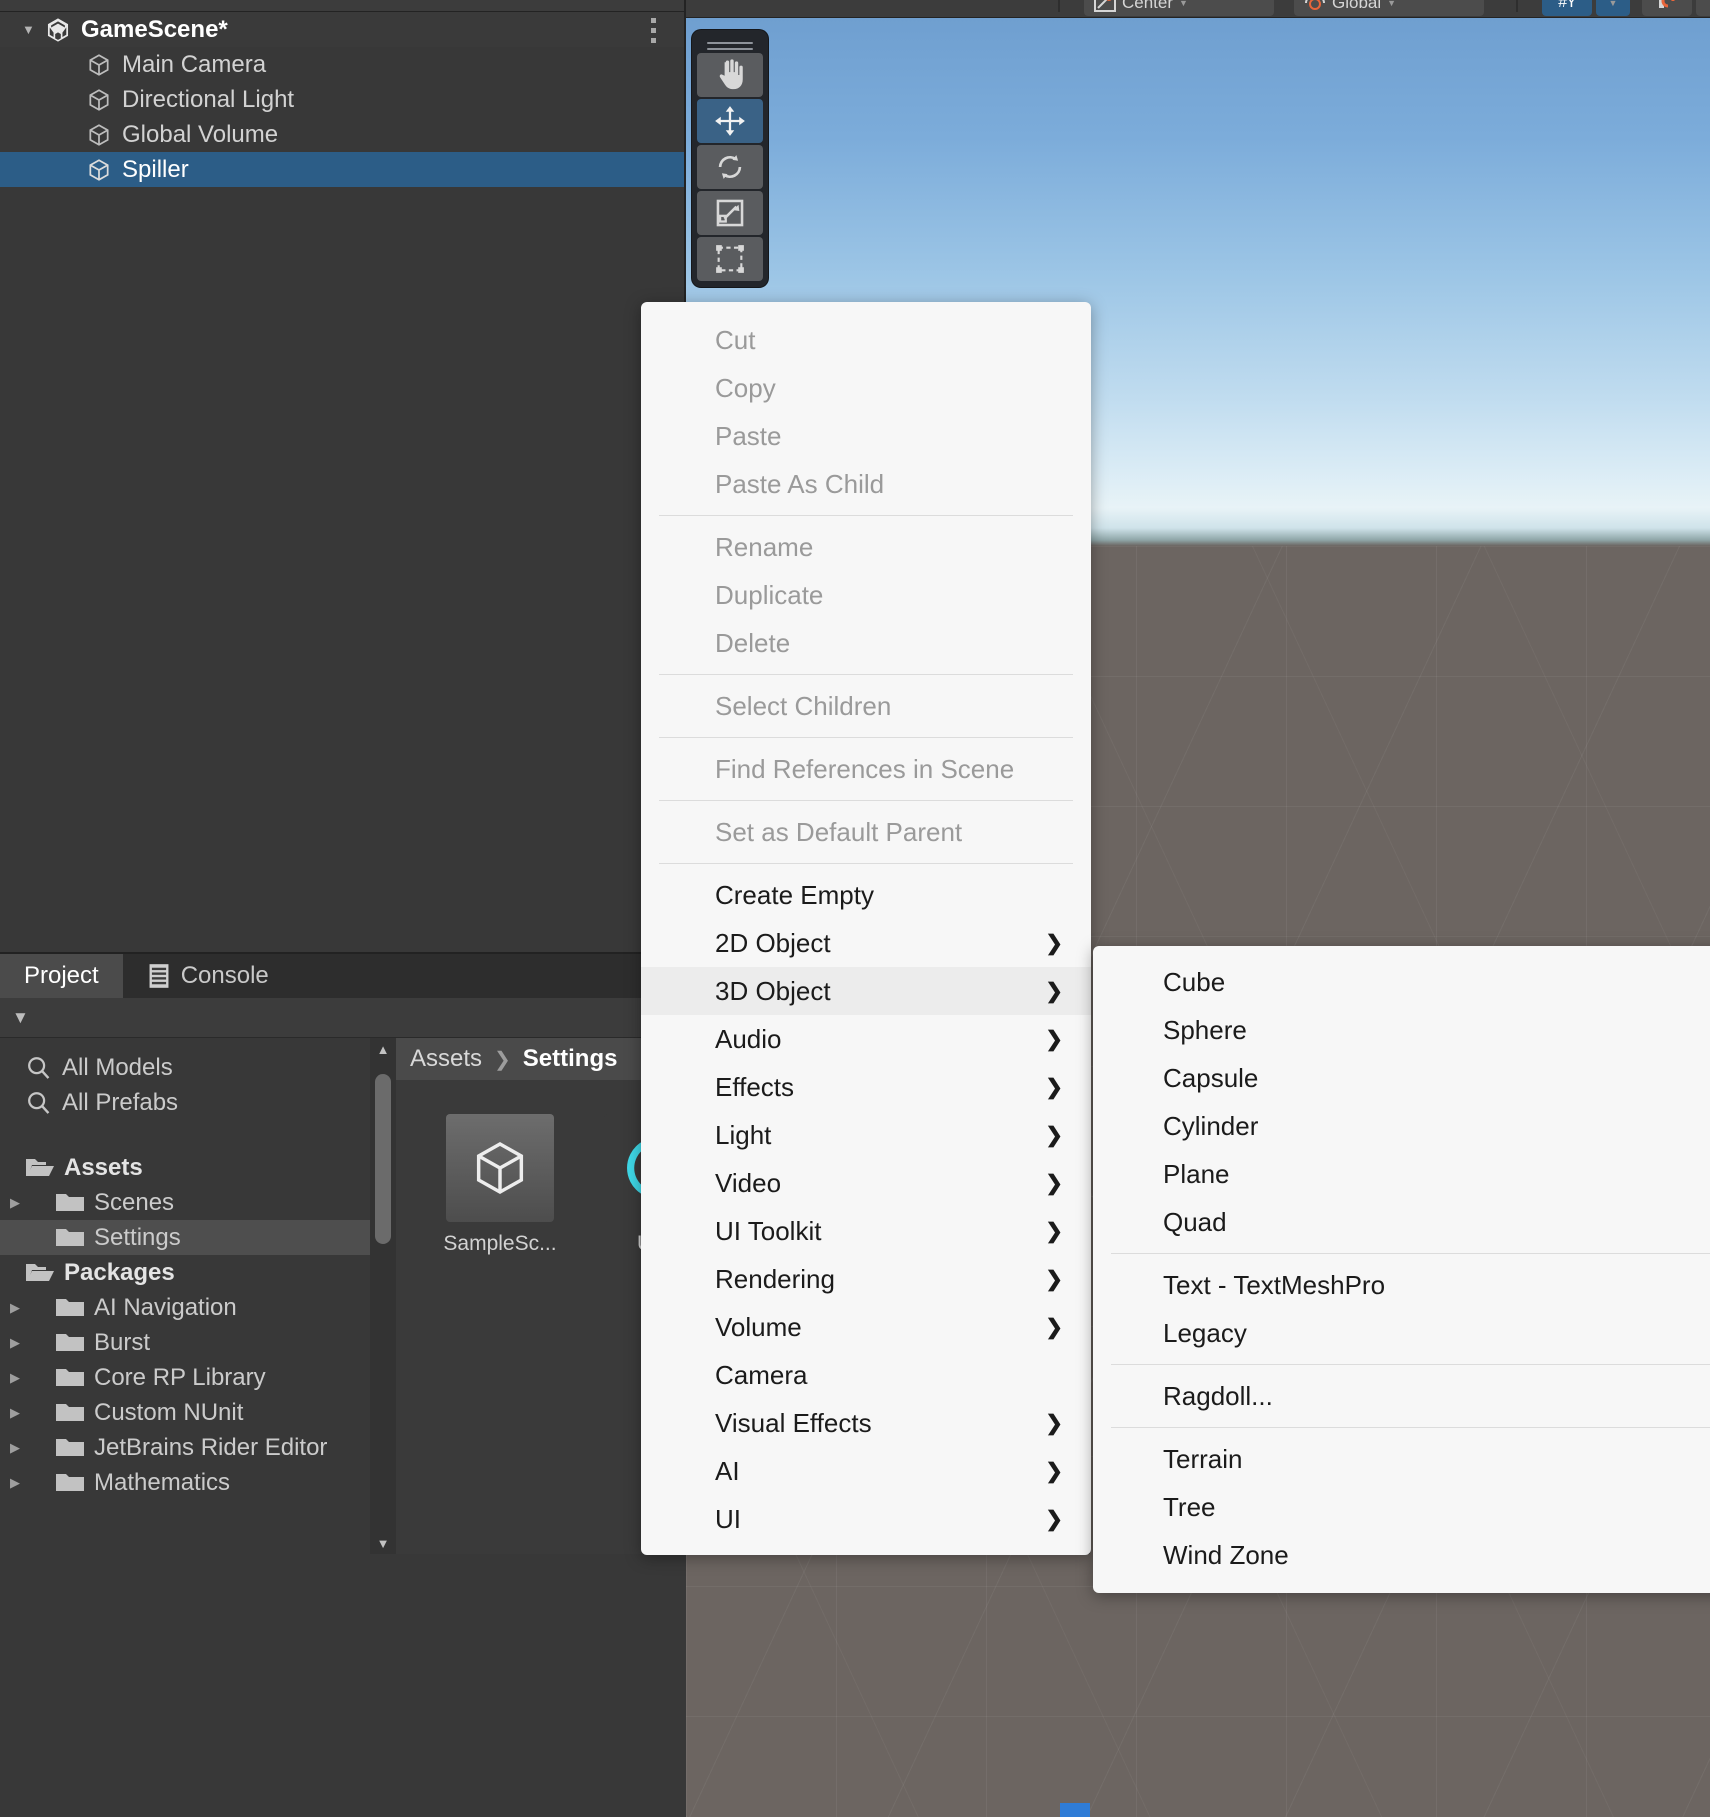 This screenshot has width=1710, height=1817. I want to click on hierarchy-item-spiller: Spiller, so click(342, 169).